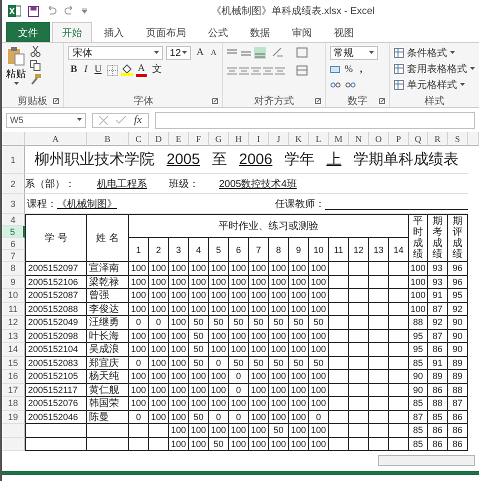 The height and width of the screenshot is (481, 479). Describe the element at coordinates (108, 309) in the screenshot. I see `table-cell: 李俊达` at that location.